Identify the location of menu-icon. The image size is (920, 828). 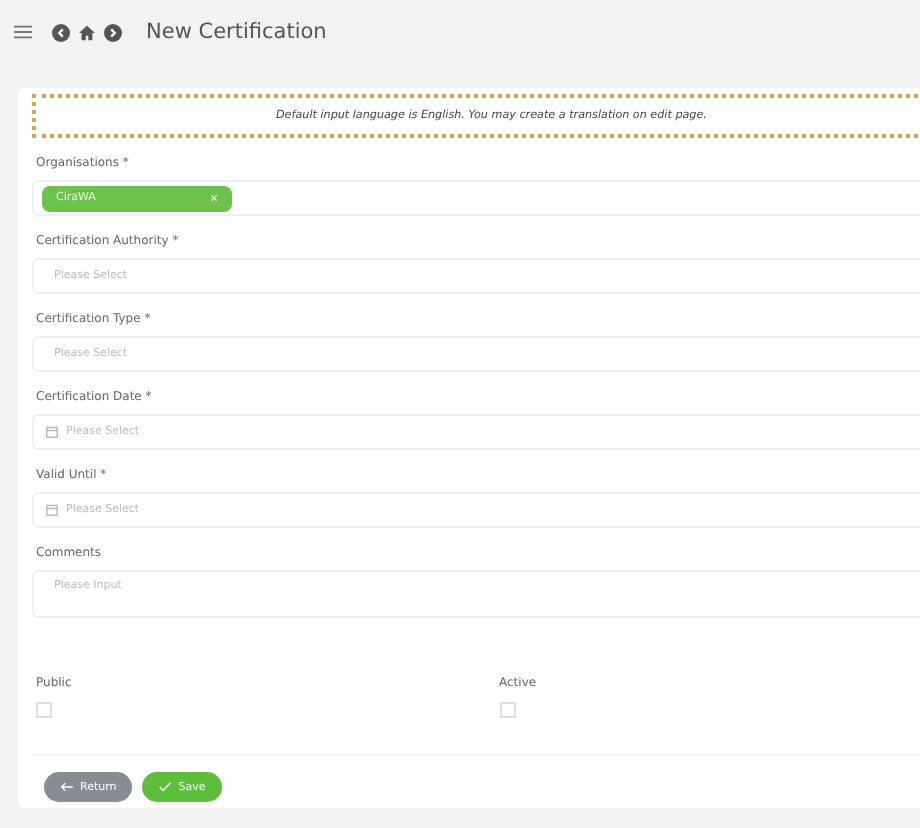
(23, 32).